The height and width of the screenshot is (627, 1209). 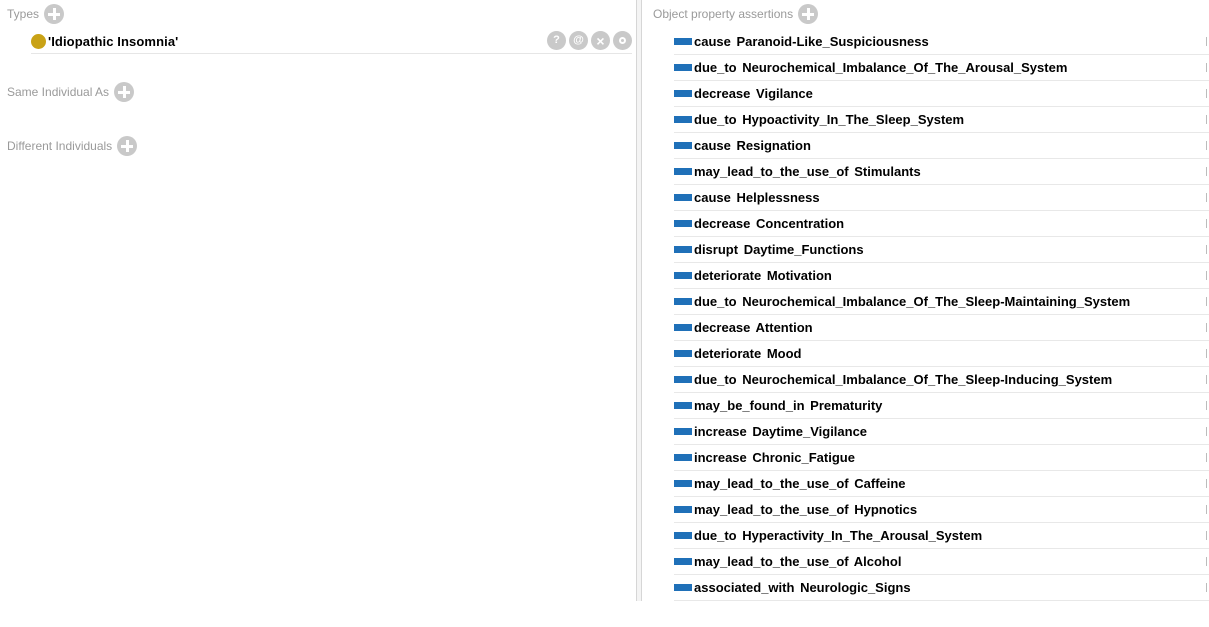 I want to click on assertion-value: Daytime_Vigilance, so click(x=810, y=431).